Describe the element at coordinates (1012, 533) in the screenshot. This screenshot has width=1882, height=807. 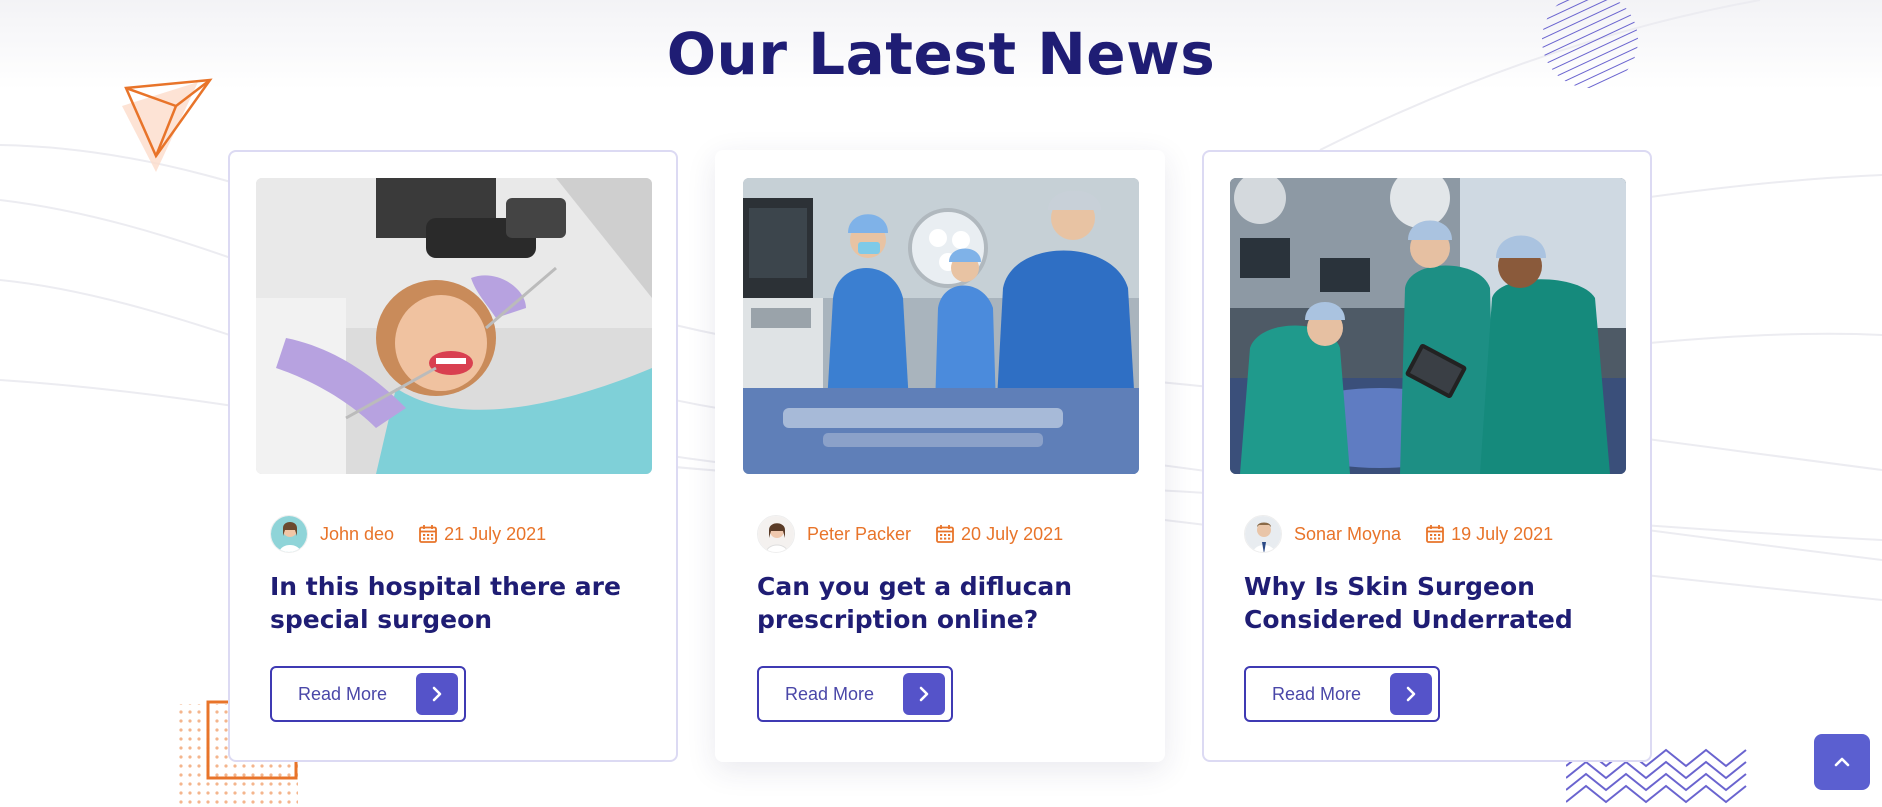
I see `post-date: 20 July 2021` at that location.